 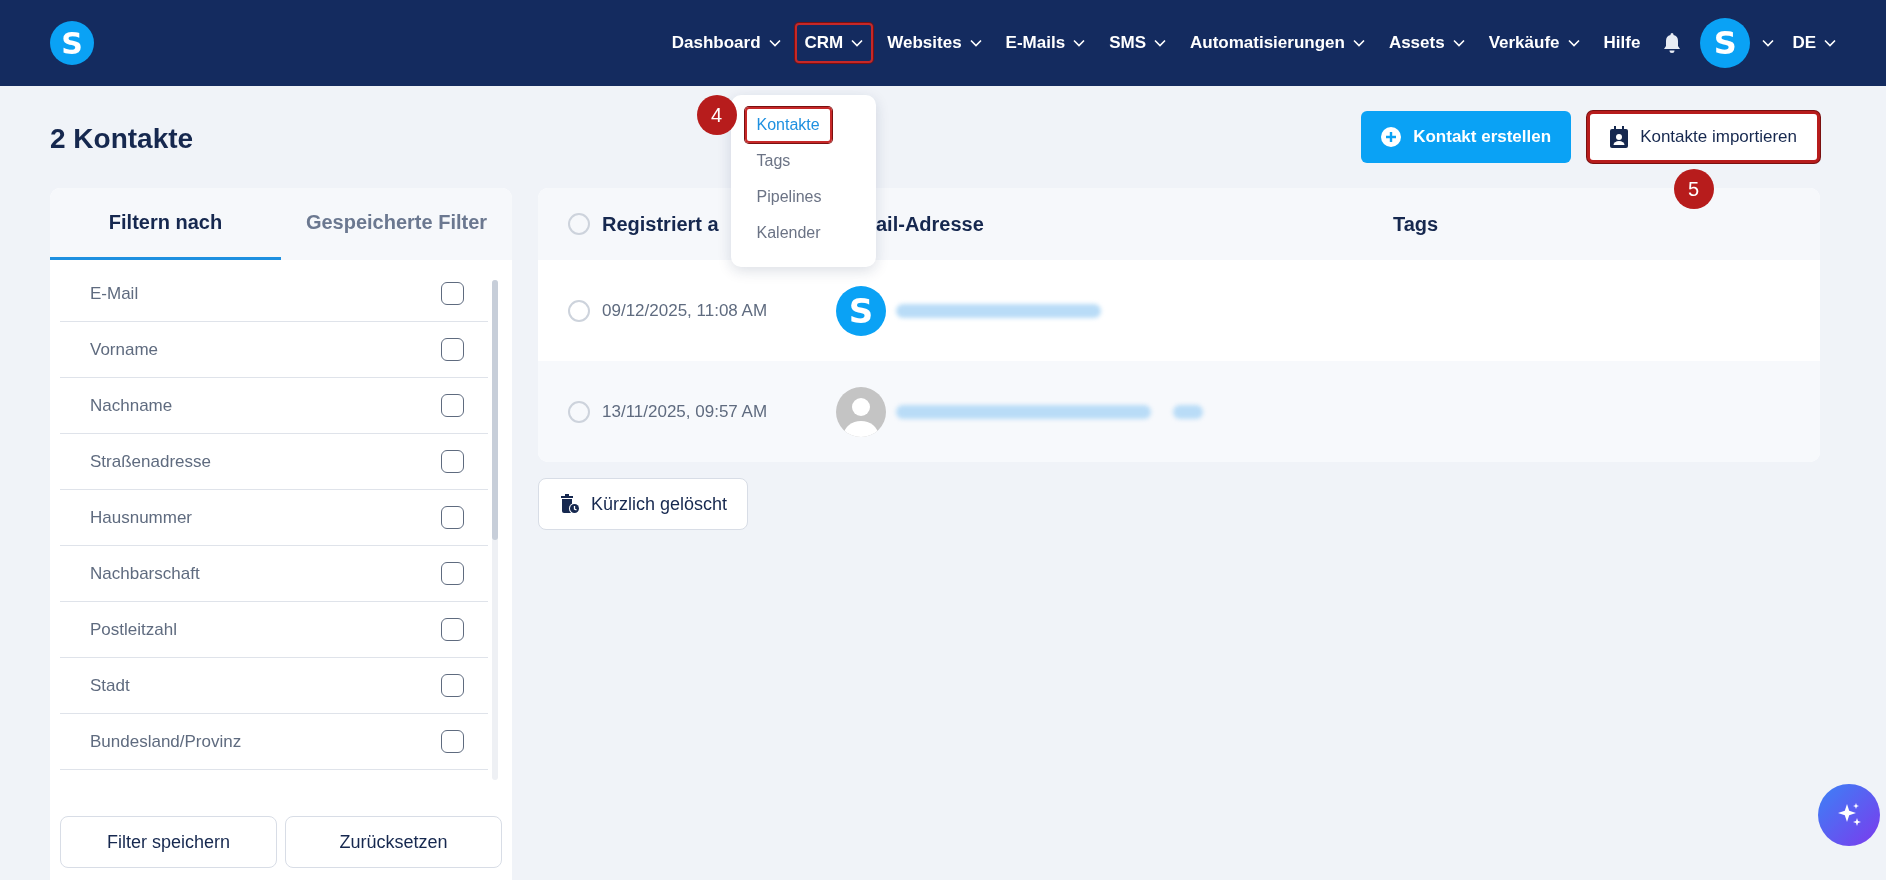 I want to click on bell-icon, so click(x=1672, y=43).